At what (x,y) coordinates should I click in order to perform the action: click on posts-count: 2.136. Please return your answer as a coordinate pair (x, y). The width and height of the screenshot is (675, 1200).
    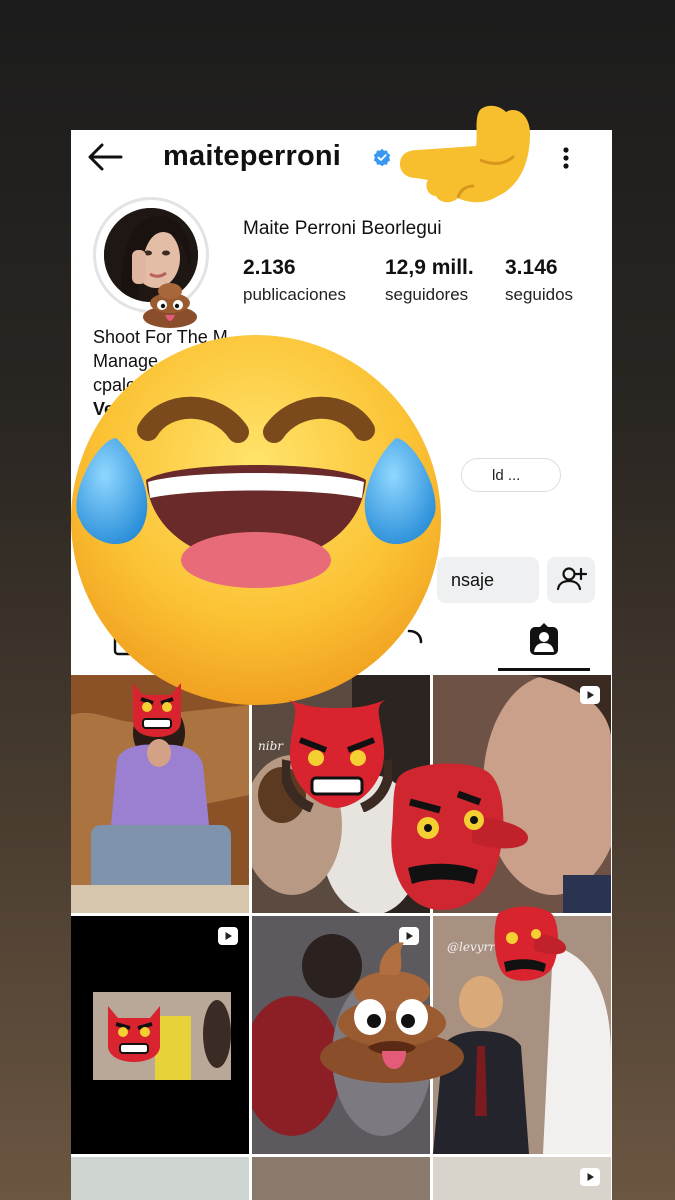
    Looking at the image, I should click on (269, 268).